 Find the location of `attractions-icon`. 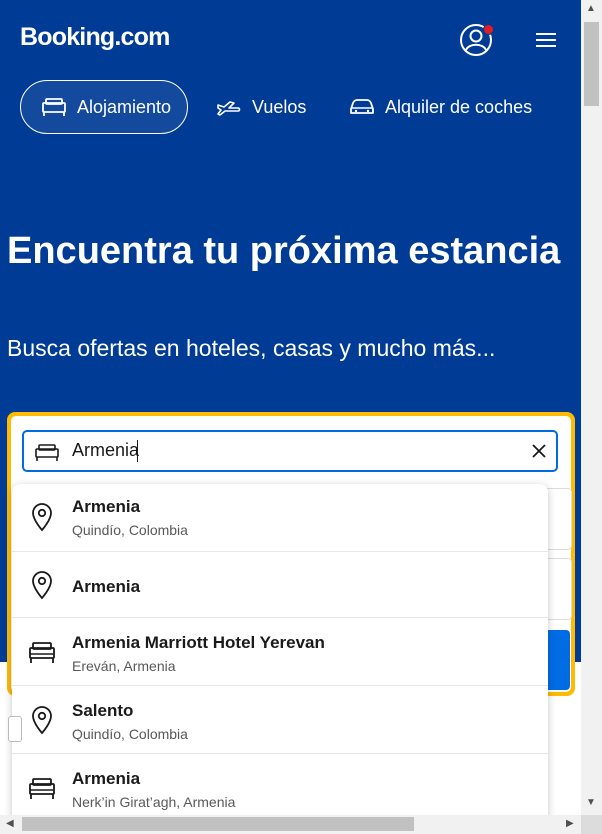

attractions-icon is located at coordinates (577, 107).